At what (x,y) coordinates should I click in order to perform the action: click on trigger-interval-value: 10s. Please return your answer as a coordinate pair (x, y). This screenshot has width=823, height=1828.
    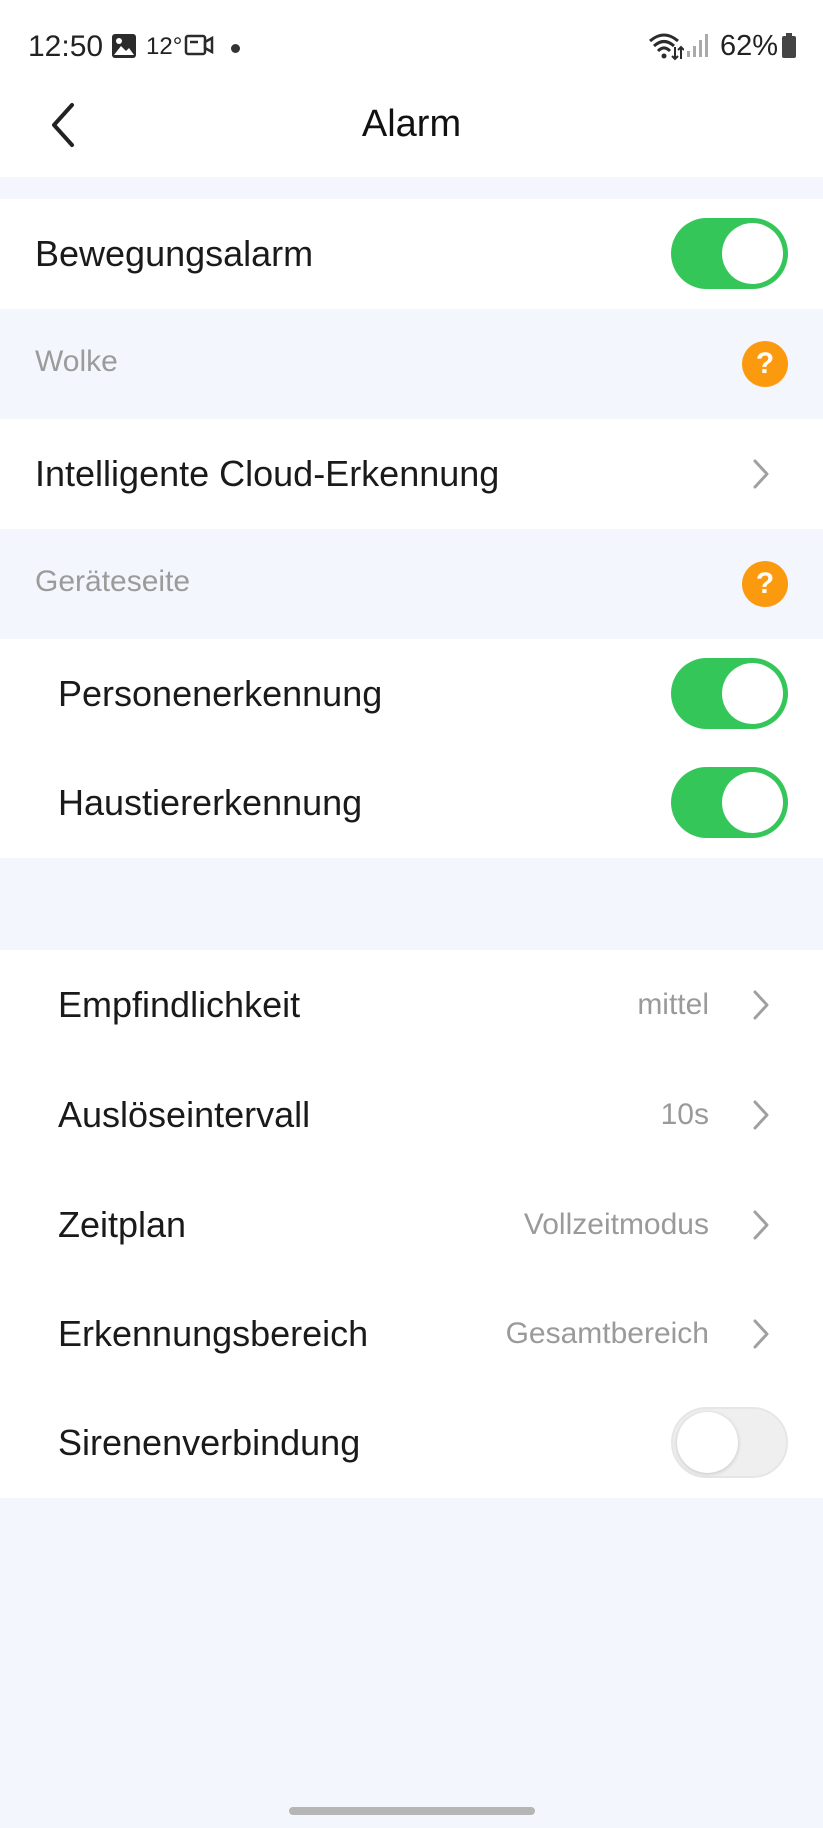
    Looking at the image, I should click on (684, 1114).